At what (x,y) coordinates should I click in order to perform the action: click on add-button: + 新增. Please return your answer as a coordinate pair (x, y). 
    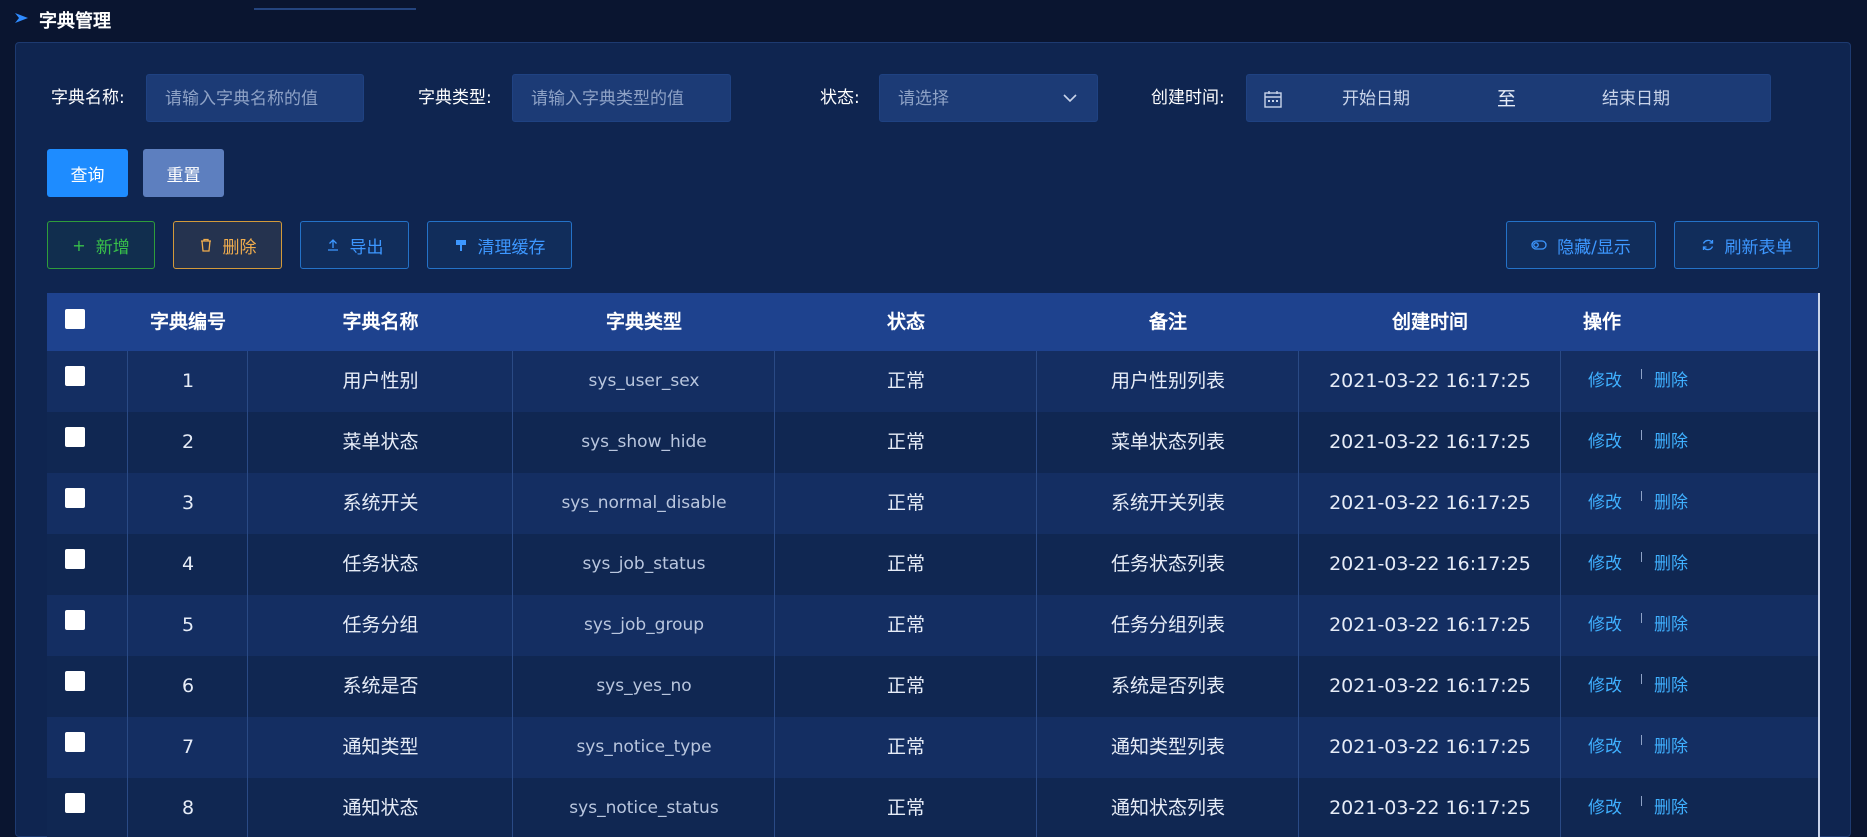
    Looking at the image, I should click on (101, 245).